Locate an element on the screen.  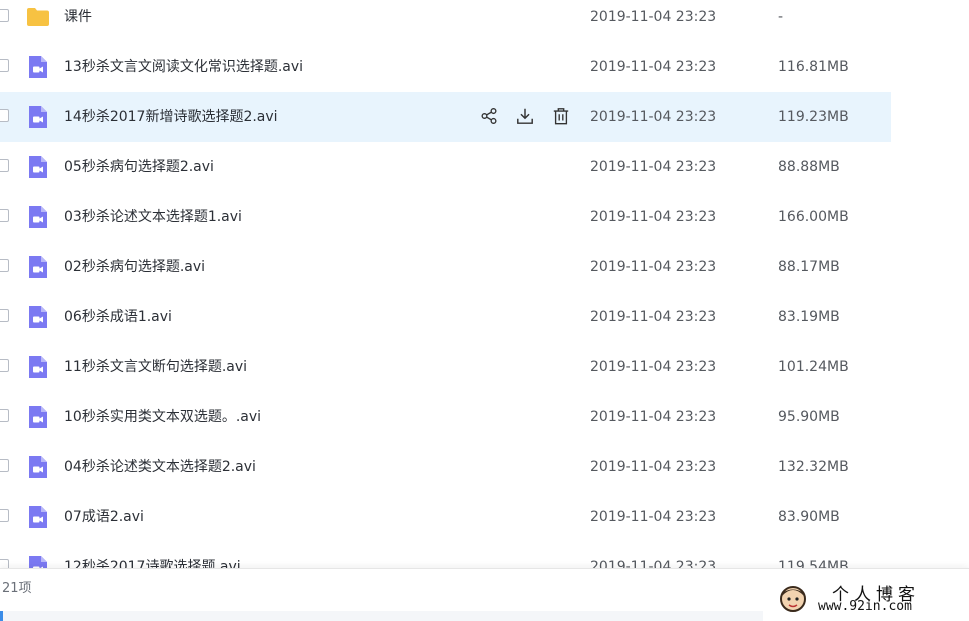
file-size: 166.00MB is located at coordinates (813, 217).